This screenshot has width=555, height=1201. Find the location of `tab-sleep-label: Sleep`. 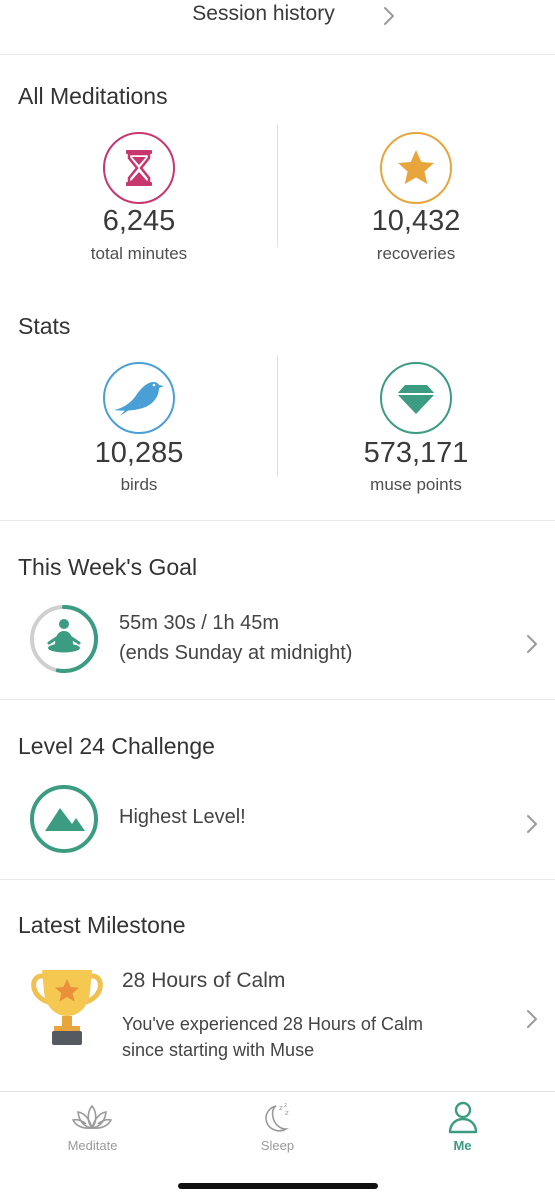

tab-sleep-label: Sleep is located at coordinates (277, 1145).